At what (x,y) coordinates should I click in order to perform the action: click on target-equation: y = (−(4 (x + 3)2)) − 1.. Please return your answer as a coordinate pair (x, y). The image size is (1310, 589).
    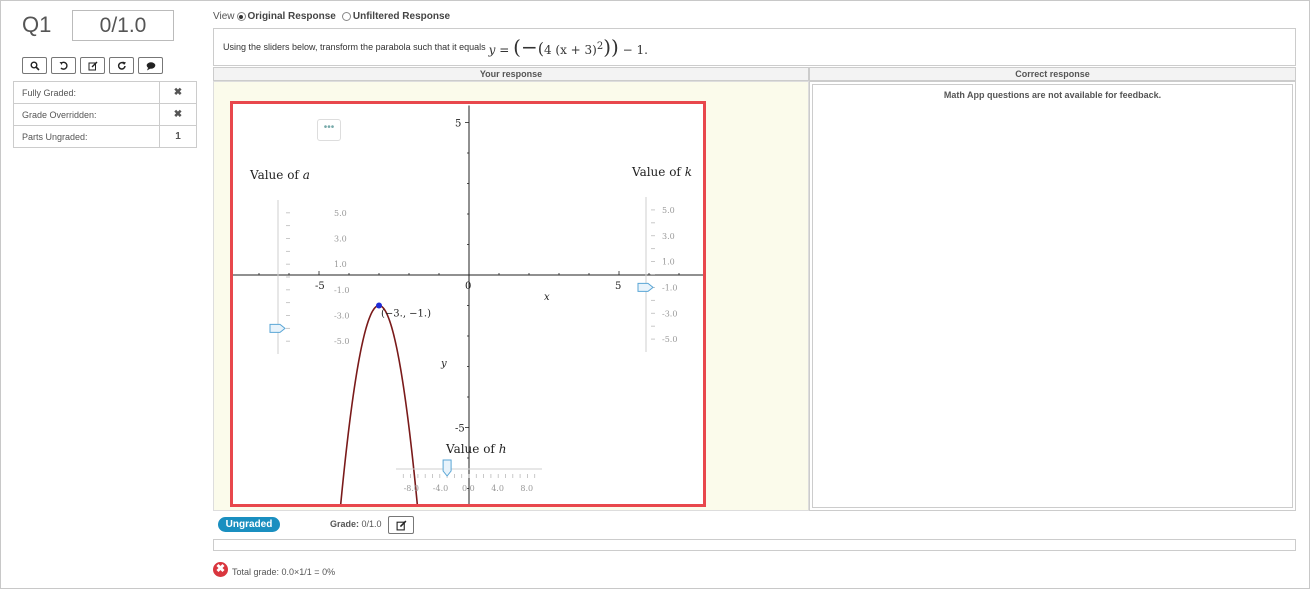
    Looking at the image, I should click on (568, 47).